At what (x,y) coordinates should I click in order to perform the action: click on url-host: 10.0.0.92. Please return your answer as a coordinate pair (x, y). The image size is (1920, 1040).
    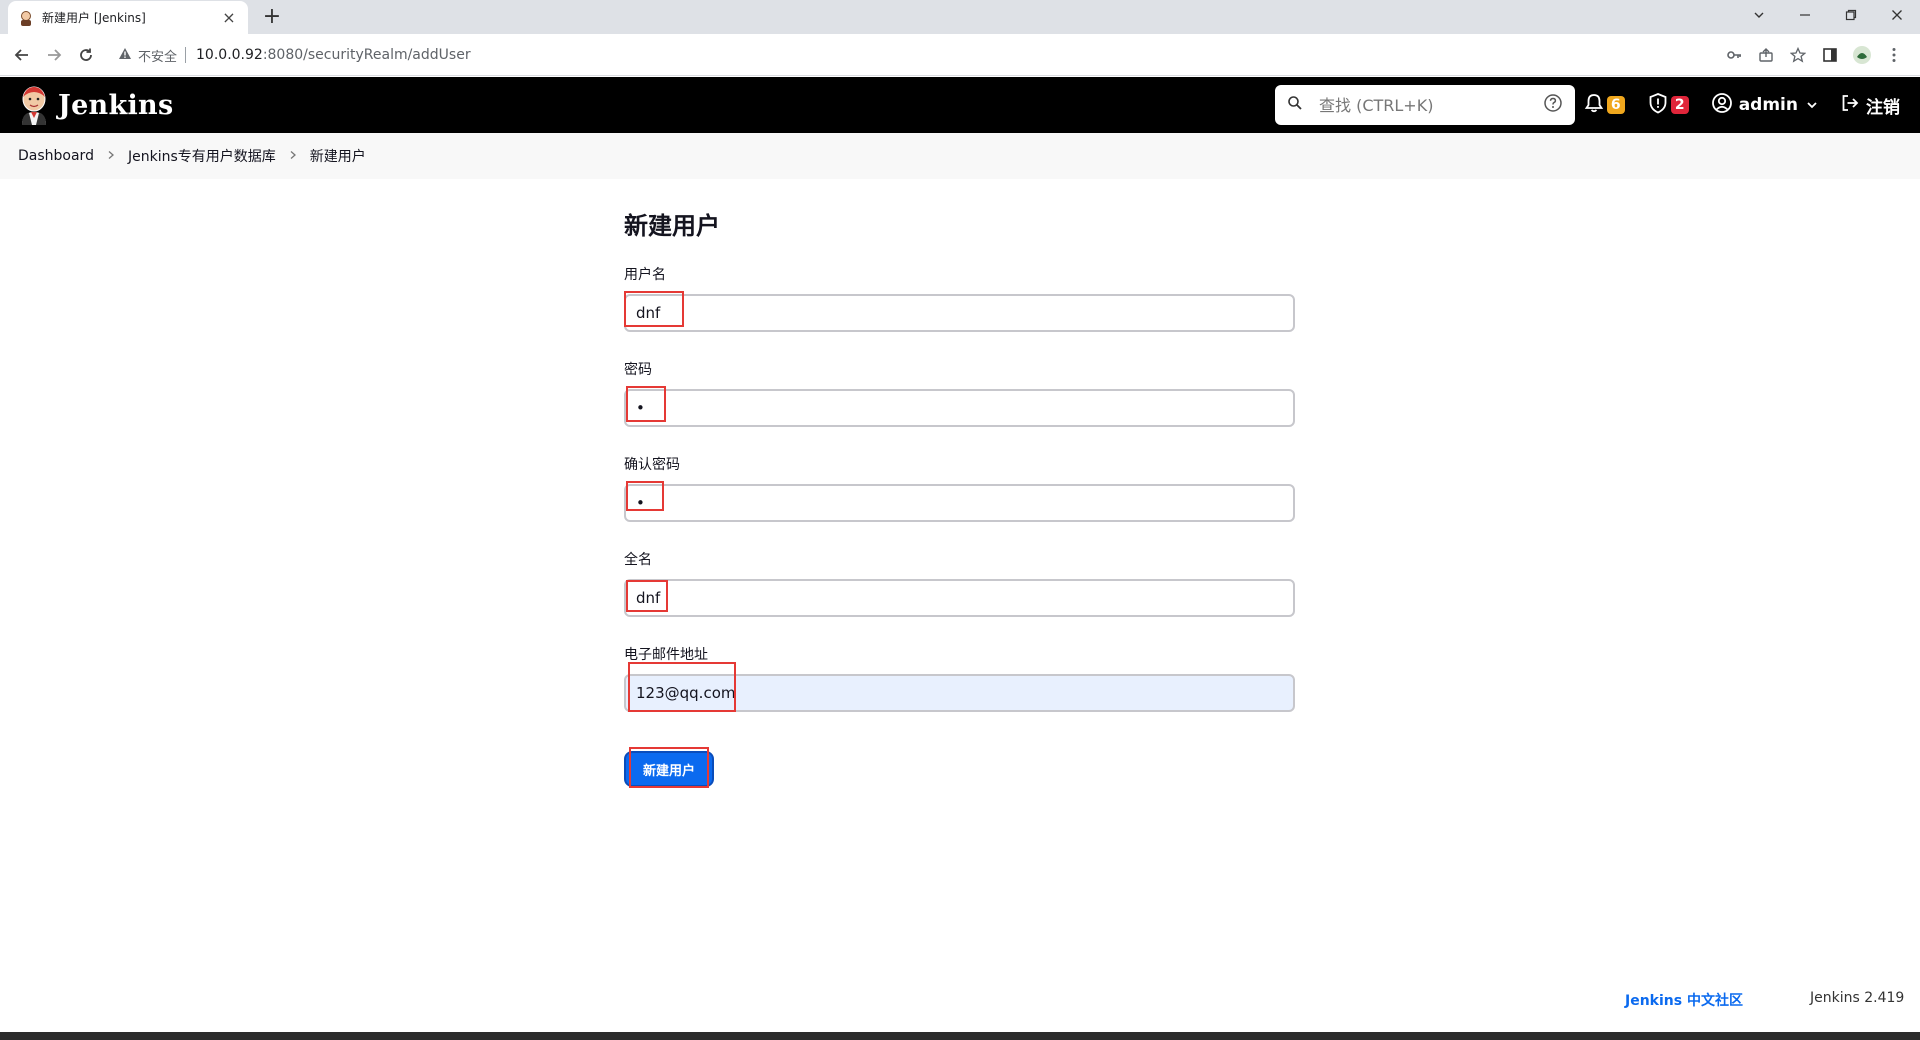
    Looking at the image, I should click on (229, 55).